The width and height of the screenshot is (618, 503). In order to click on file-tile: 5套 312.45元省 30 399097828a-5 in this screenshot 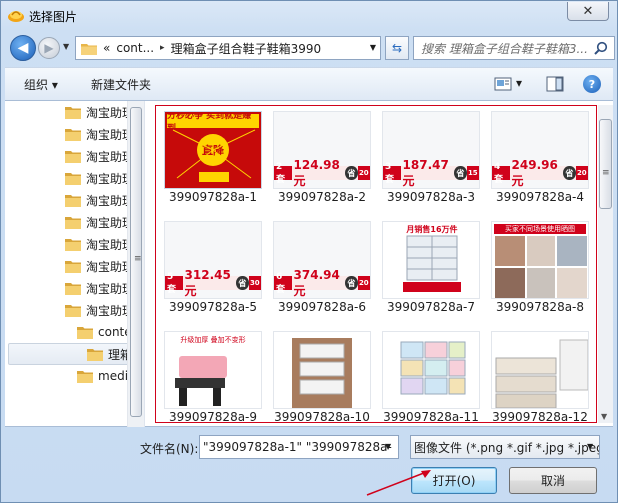, I will do `click(213, 272)`.